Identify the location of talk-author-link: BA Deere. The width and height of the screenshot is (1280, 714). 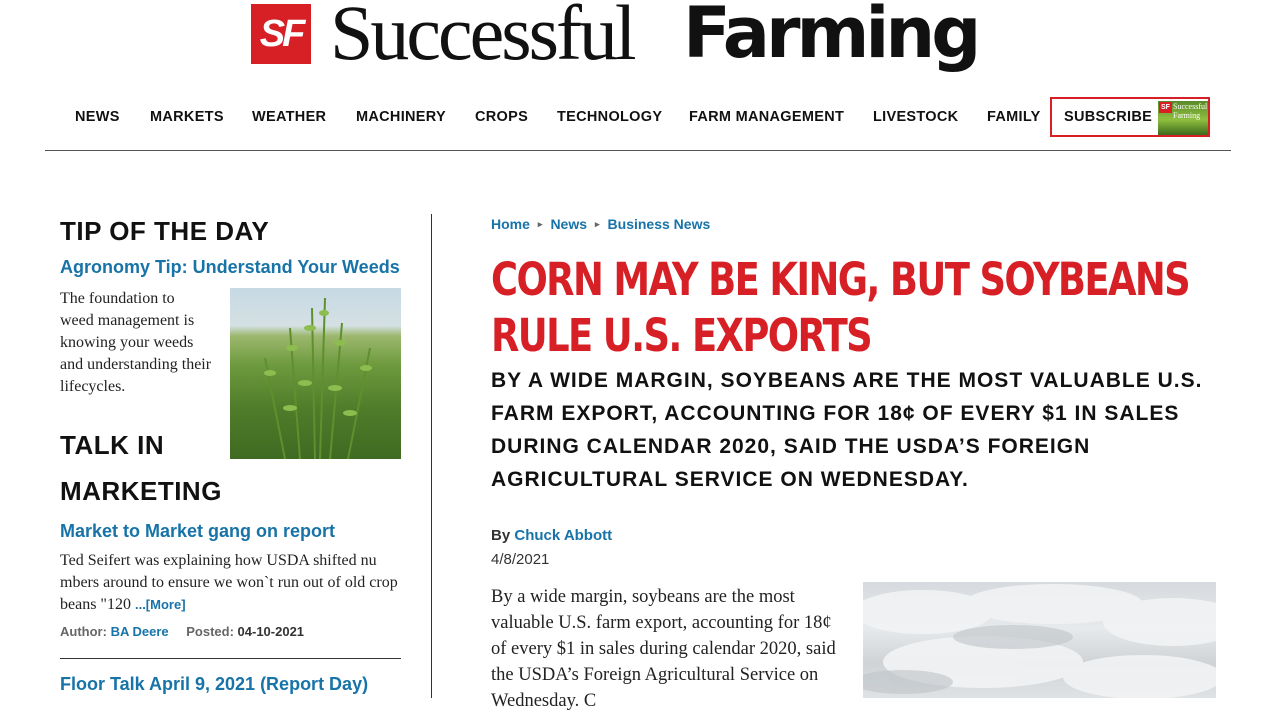
(140, 631).